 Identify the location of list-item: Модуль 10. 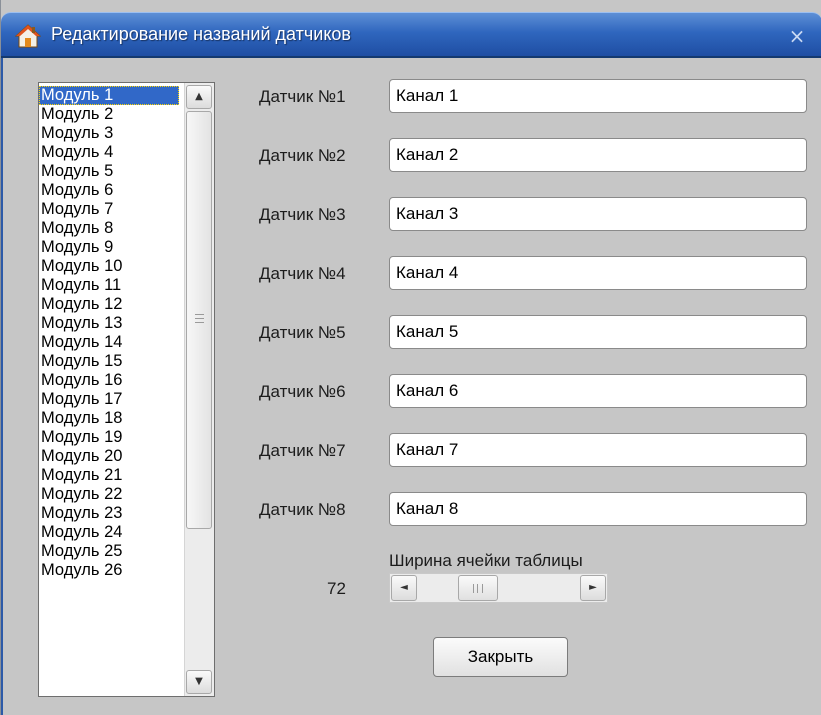
(109, 266).